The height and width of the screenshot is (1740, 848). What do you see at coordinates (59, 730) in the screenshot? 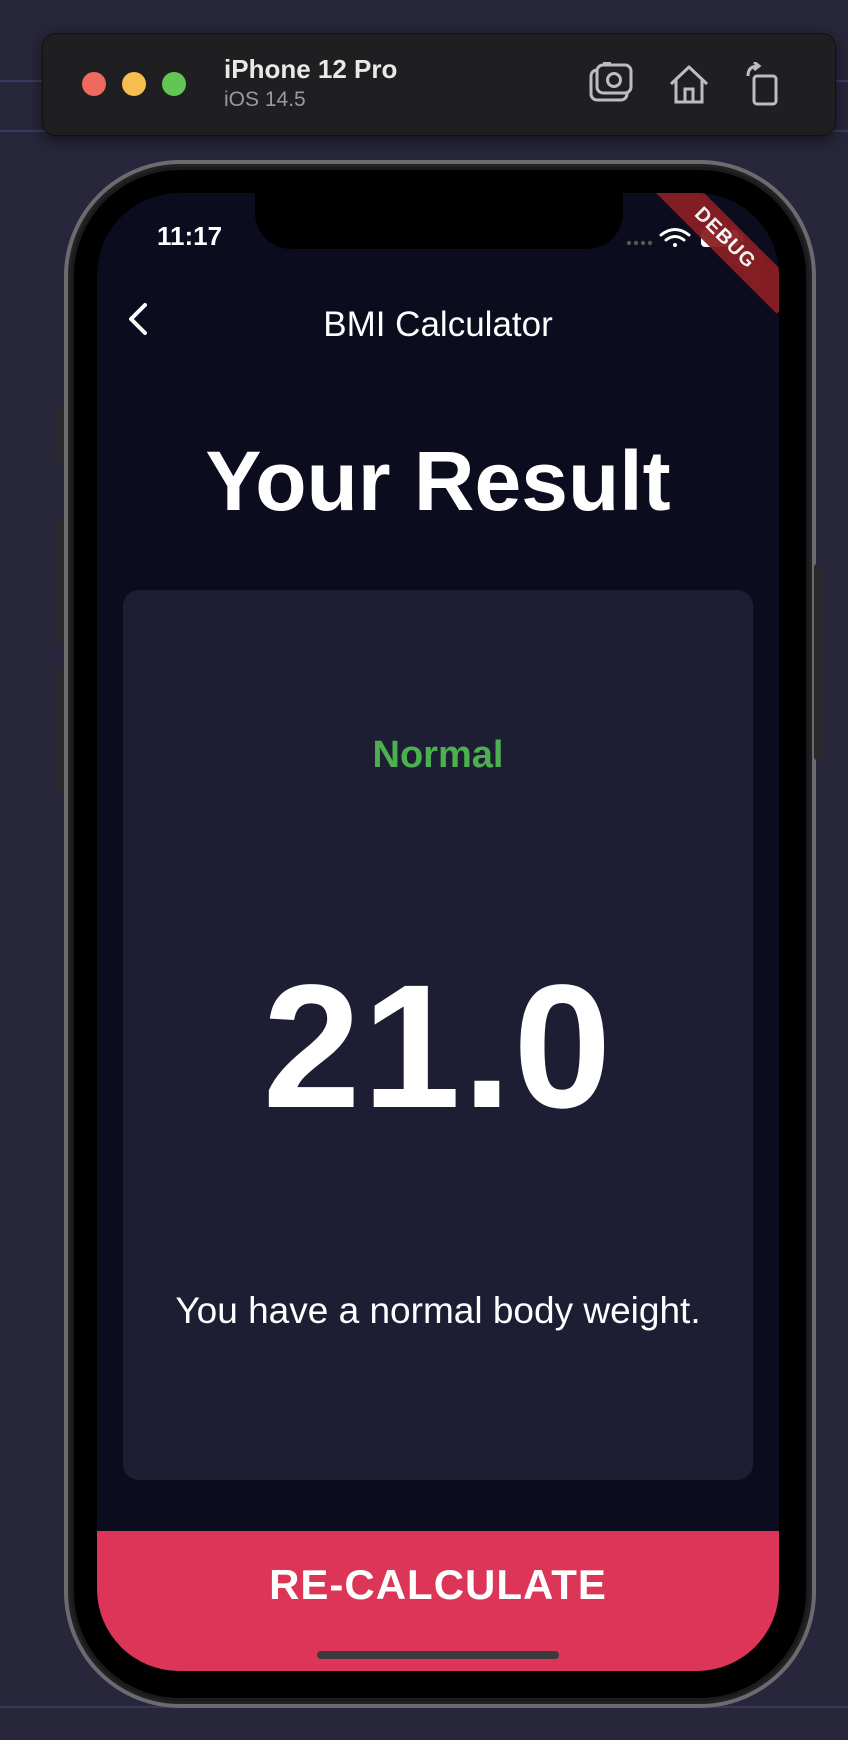
I see `volume-down-button` at bounding box center [59, 730].